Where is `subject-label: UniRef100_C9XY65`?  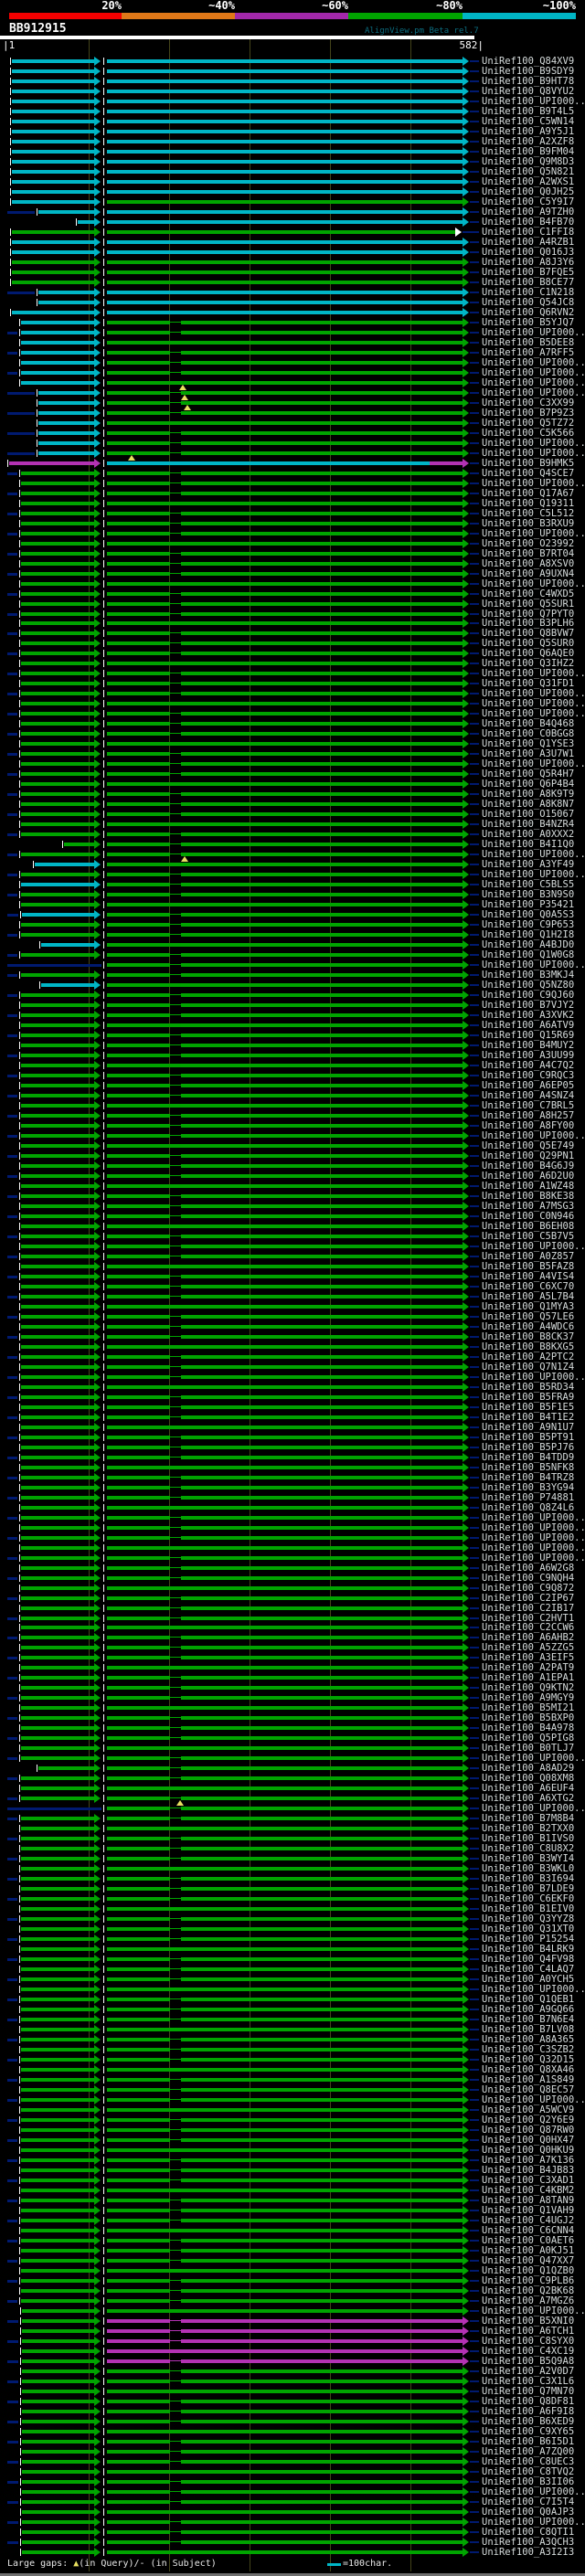
subject-label: UniRef100_C9XY65 is located at coordinates (529, 2431).